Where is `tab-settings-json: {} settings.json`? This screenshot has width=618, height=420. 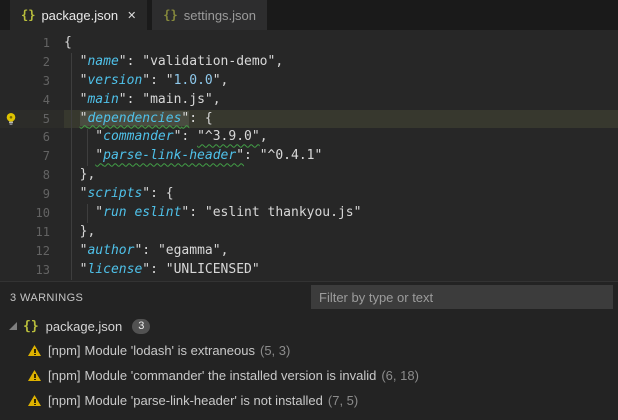
tab-settings-json: {} settings.json is located at coordinates (210, 15).